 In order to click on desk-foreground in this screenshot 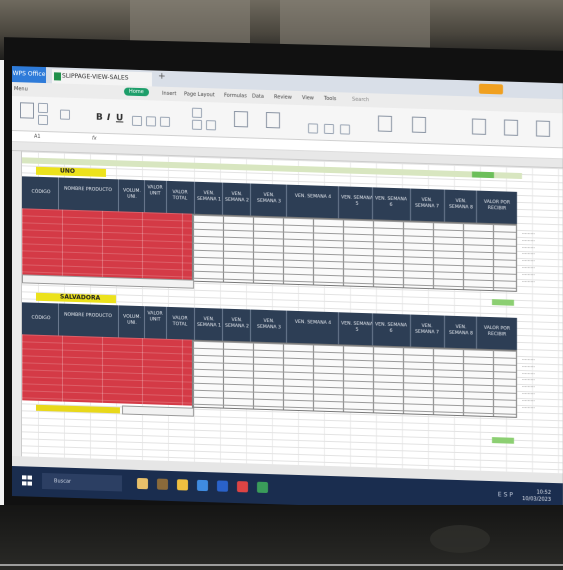, I will do `click(281, 537)`.